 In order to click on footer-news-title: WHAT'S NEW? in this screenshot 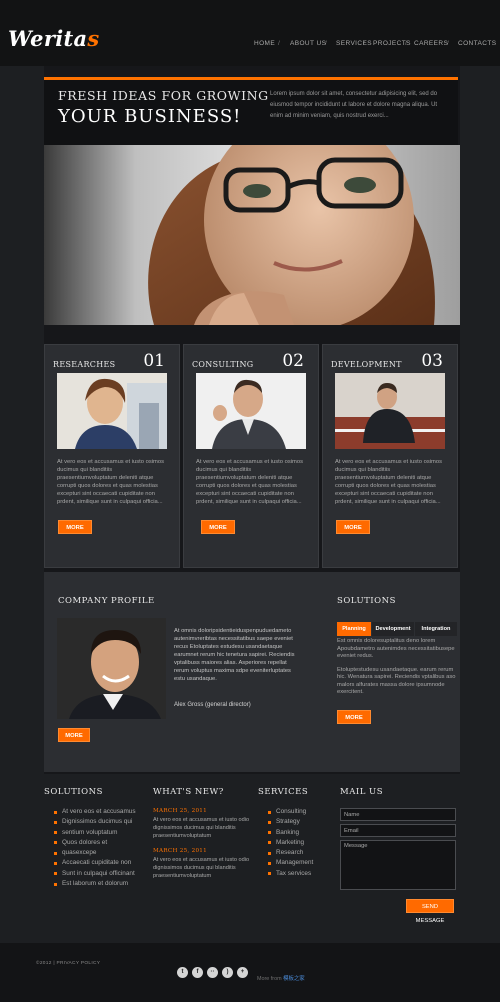, I will do `click(188, 792)`.